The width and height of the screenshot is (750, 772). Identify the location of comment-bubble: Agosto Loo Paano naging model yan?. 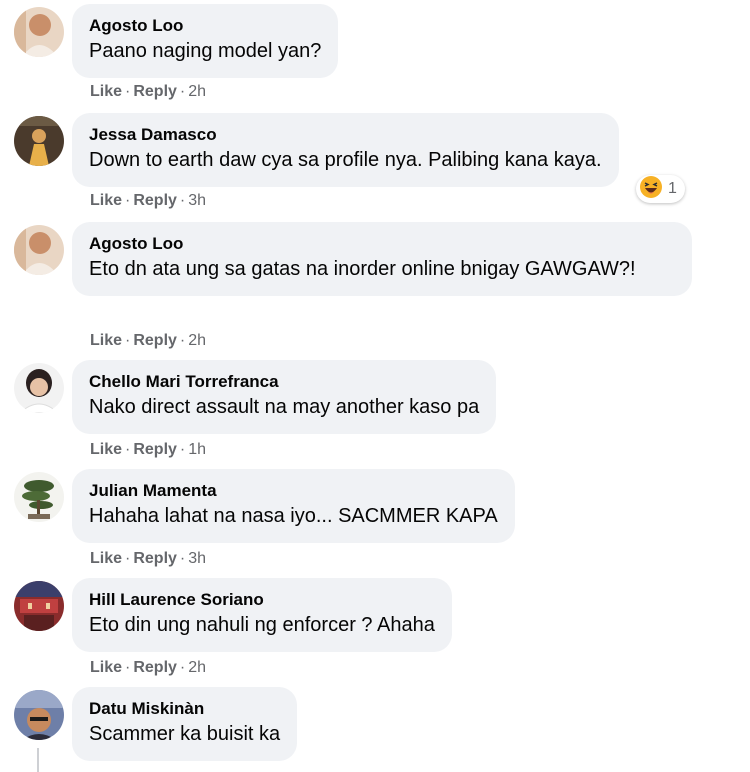
(205, 41).